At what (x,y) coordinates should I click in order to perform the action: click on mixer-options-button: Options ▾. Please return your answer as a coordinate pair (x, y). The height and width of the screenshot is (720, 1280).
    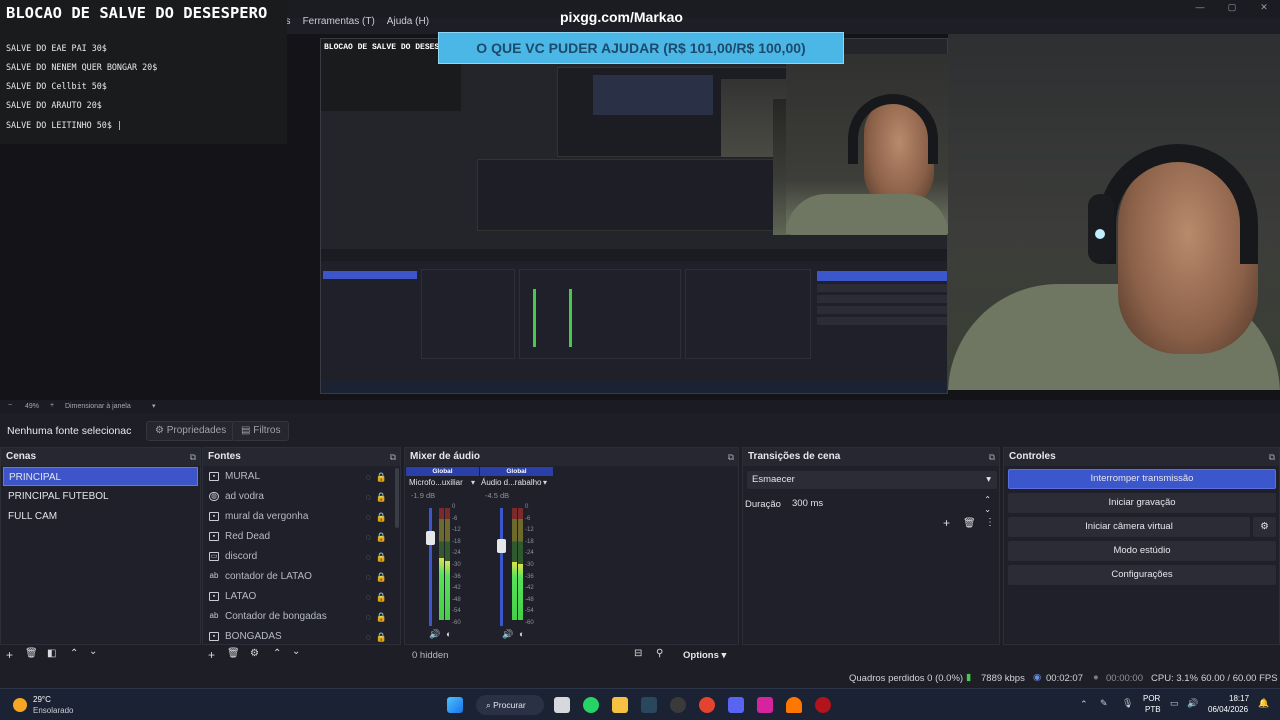
    Looking at the image, I should click on (704, 655).